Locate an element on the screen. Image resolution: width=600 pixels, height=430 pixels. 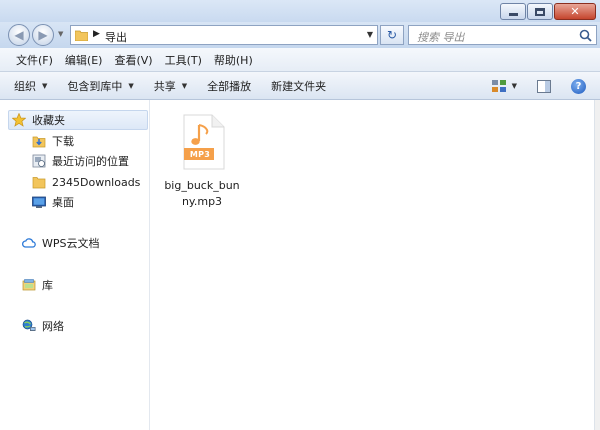
address-bar: ▶ 导出 ▼ is located at coordinates (224, 35).